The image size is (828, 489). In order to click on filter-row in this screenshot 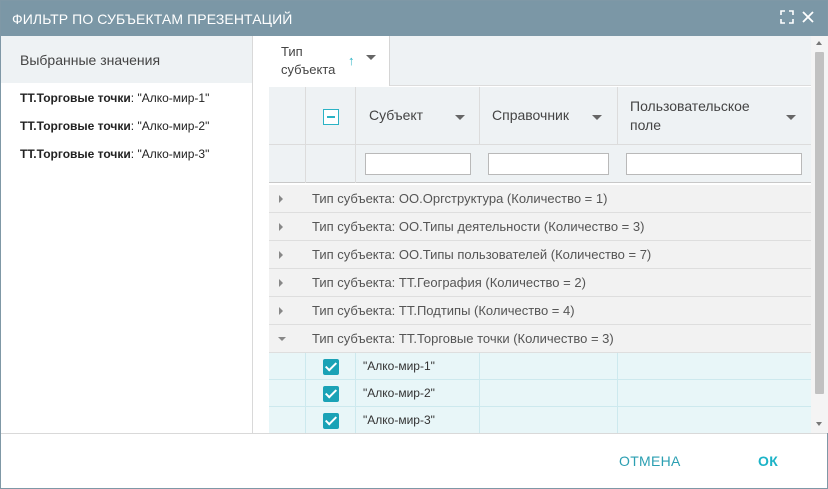, I will do `click(540, 164)`.